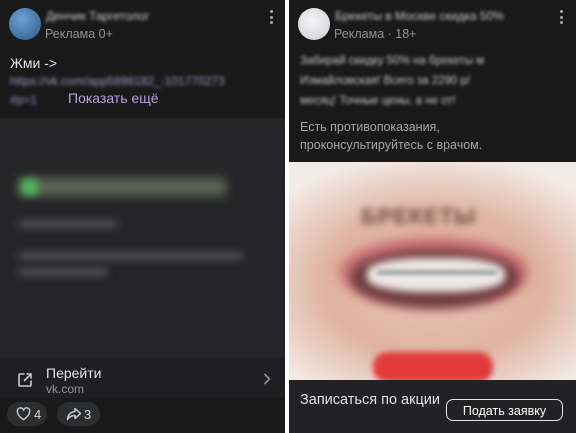 The height and width of the screenshot is (433, 576). I want to click on show-more-link: Показать ещё, so click(113, 98).